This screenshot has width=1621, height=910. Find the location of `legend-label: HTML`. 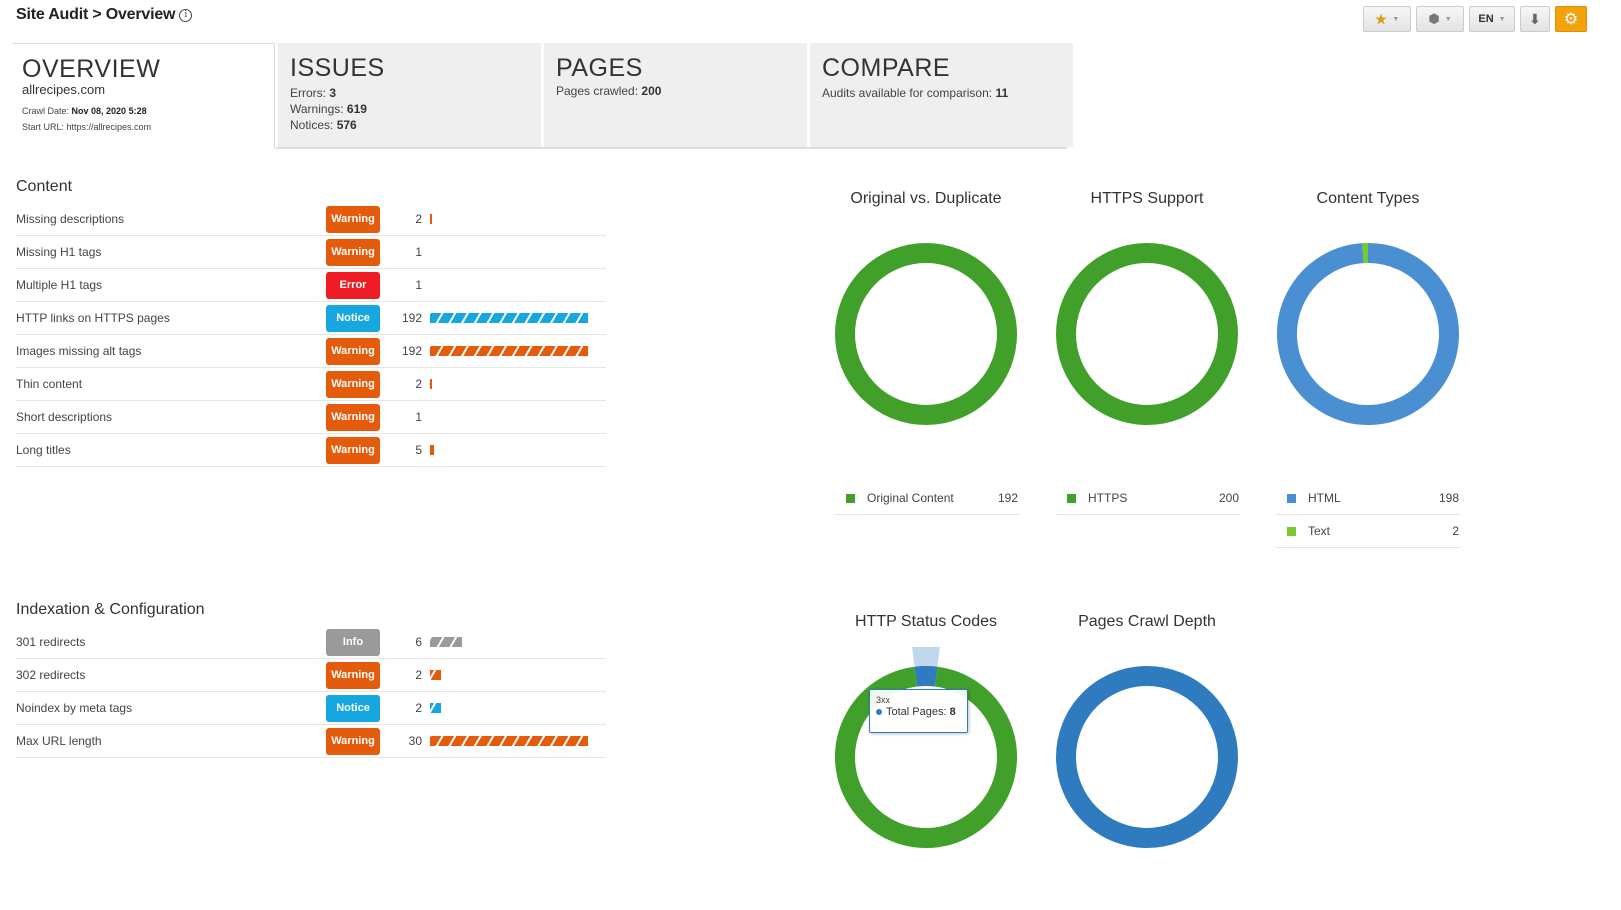

legend-label: HTML is located at coordinates (1324, 498).